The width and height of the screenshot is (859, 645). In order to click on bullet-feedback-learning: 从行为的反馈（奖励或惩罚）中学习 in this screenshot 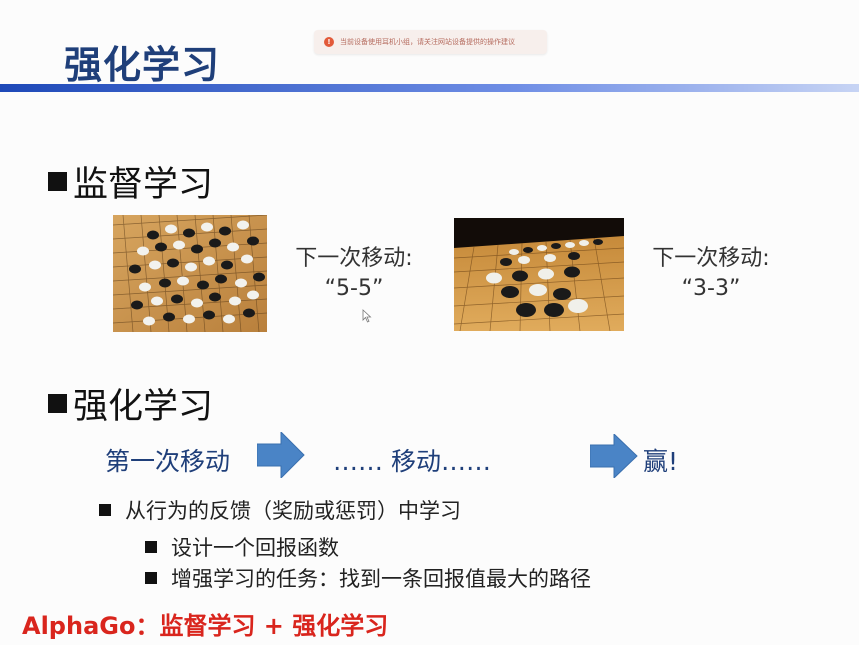, I will do `click(280, 510)`.